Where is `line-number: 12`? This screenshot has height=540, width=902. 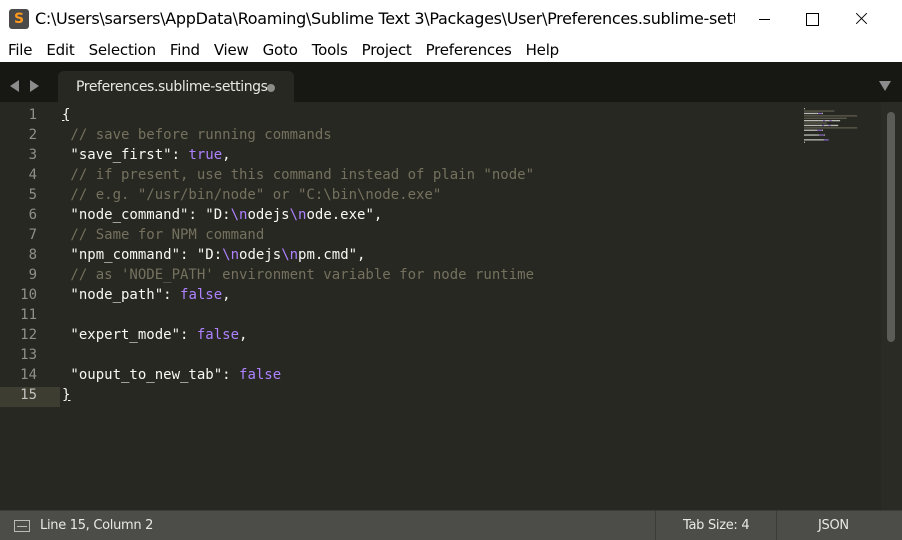 line-number: 12 is located at coordinates (28, 335).